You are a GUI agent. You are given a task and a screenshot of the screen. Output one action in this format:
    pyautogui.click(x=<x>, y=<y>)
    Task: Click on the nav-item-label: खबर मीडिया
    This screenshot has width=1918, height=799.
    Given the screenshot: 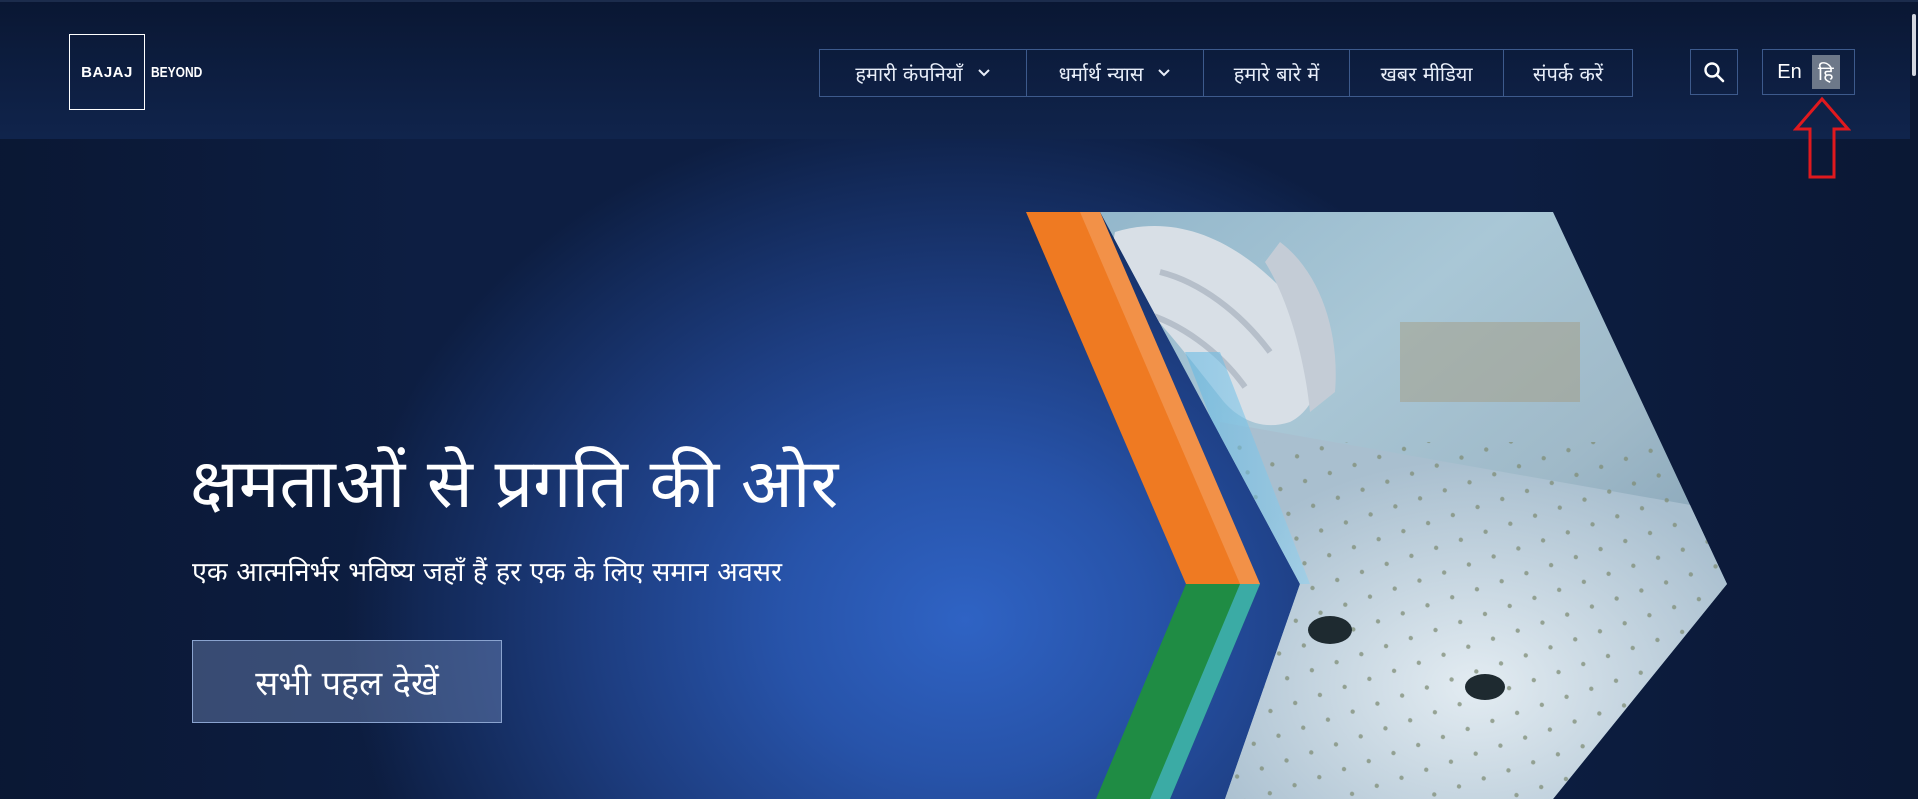 What is the action you would take?
    pyautogui.click(x=1426, y=73)
    